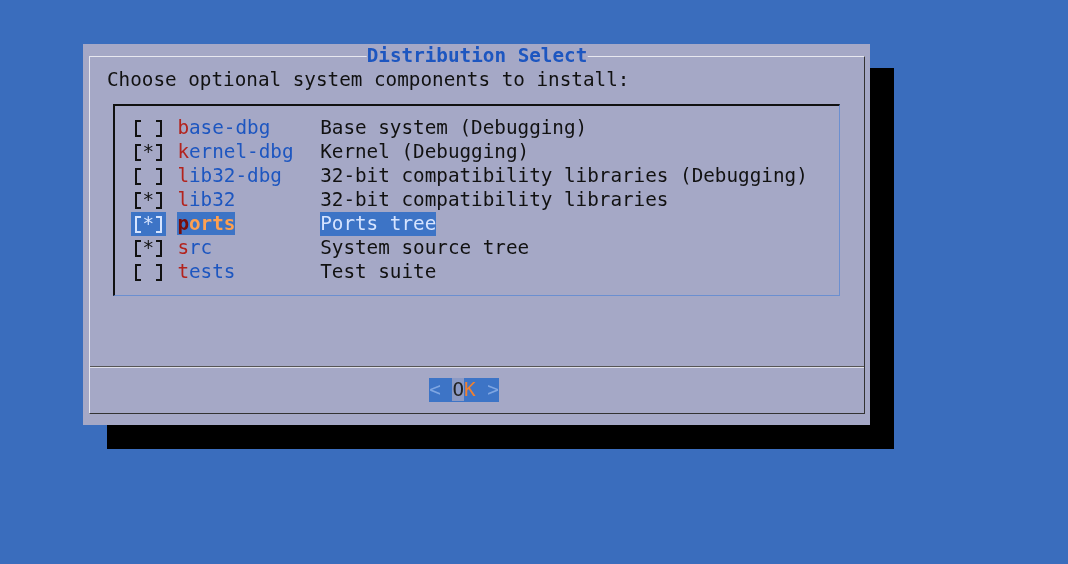 This screenshot has width=1068, height=564. Describe the element at coordinates (206, 223) in the screenshot. I see `item-name: ports` at that location.